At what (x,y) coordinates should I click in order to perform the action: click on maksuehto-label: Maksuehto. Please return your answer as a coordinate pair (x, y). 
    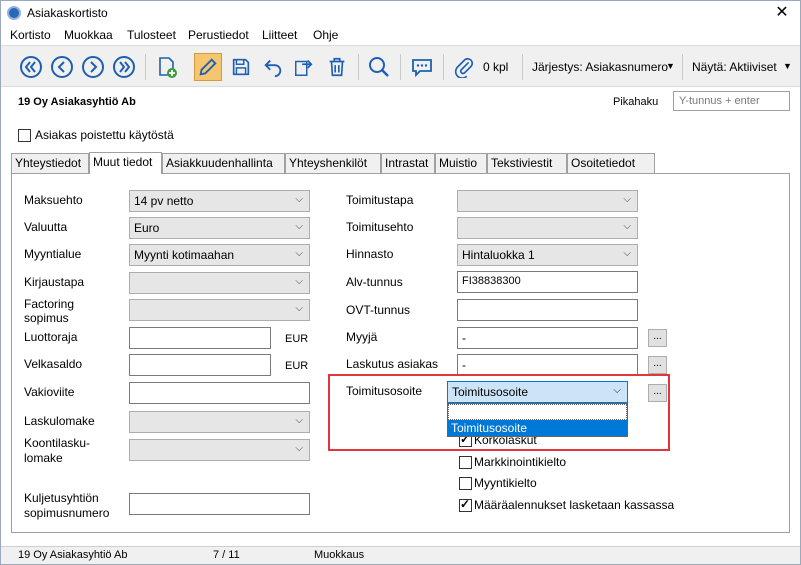
    Looking at the image, I should click on (53, 200).